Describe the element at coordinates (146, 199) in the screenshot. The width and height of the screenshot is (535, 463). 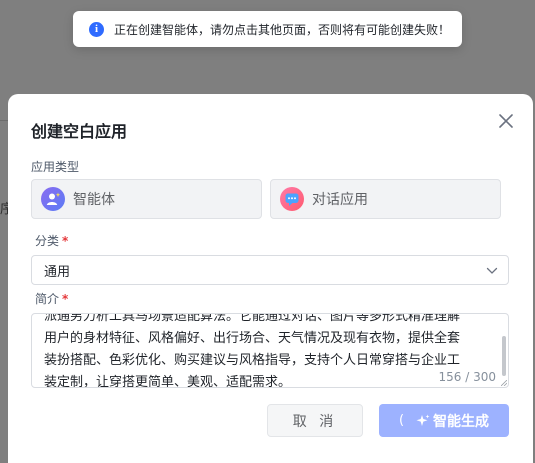
I see `type-option-agent: 智能体` at that location.